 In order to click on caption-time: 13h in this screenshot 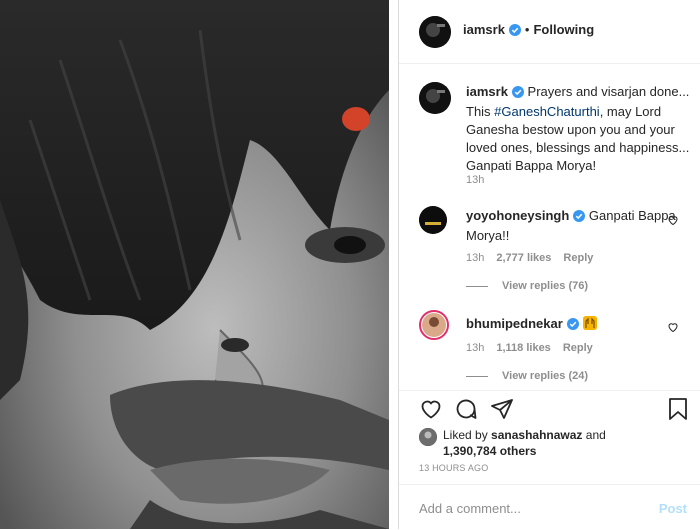, I will do `click(475, 180)`.